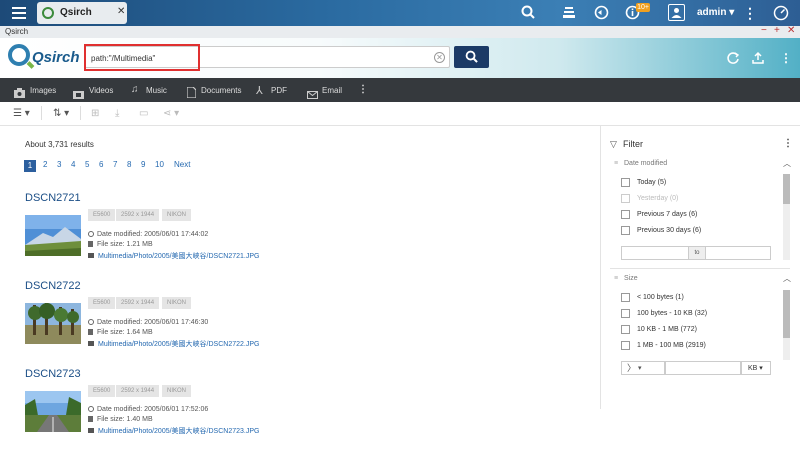 Image resolution: width=800 pixels, height=455 pixels. I want to click on close-window-icon: ✕, so click(791, 30).